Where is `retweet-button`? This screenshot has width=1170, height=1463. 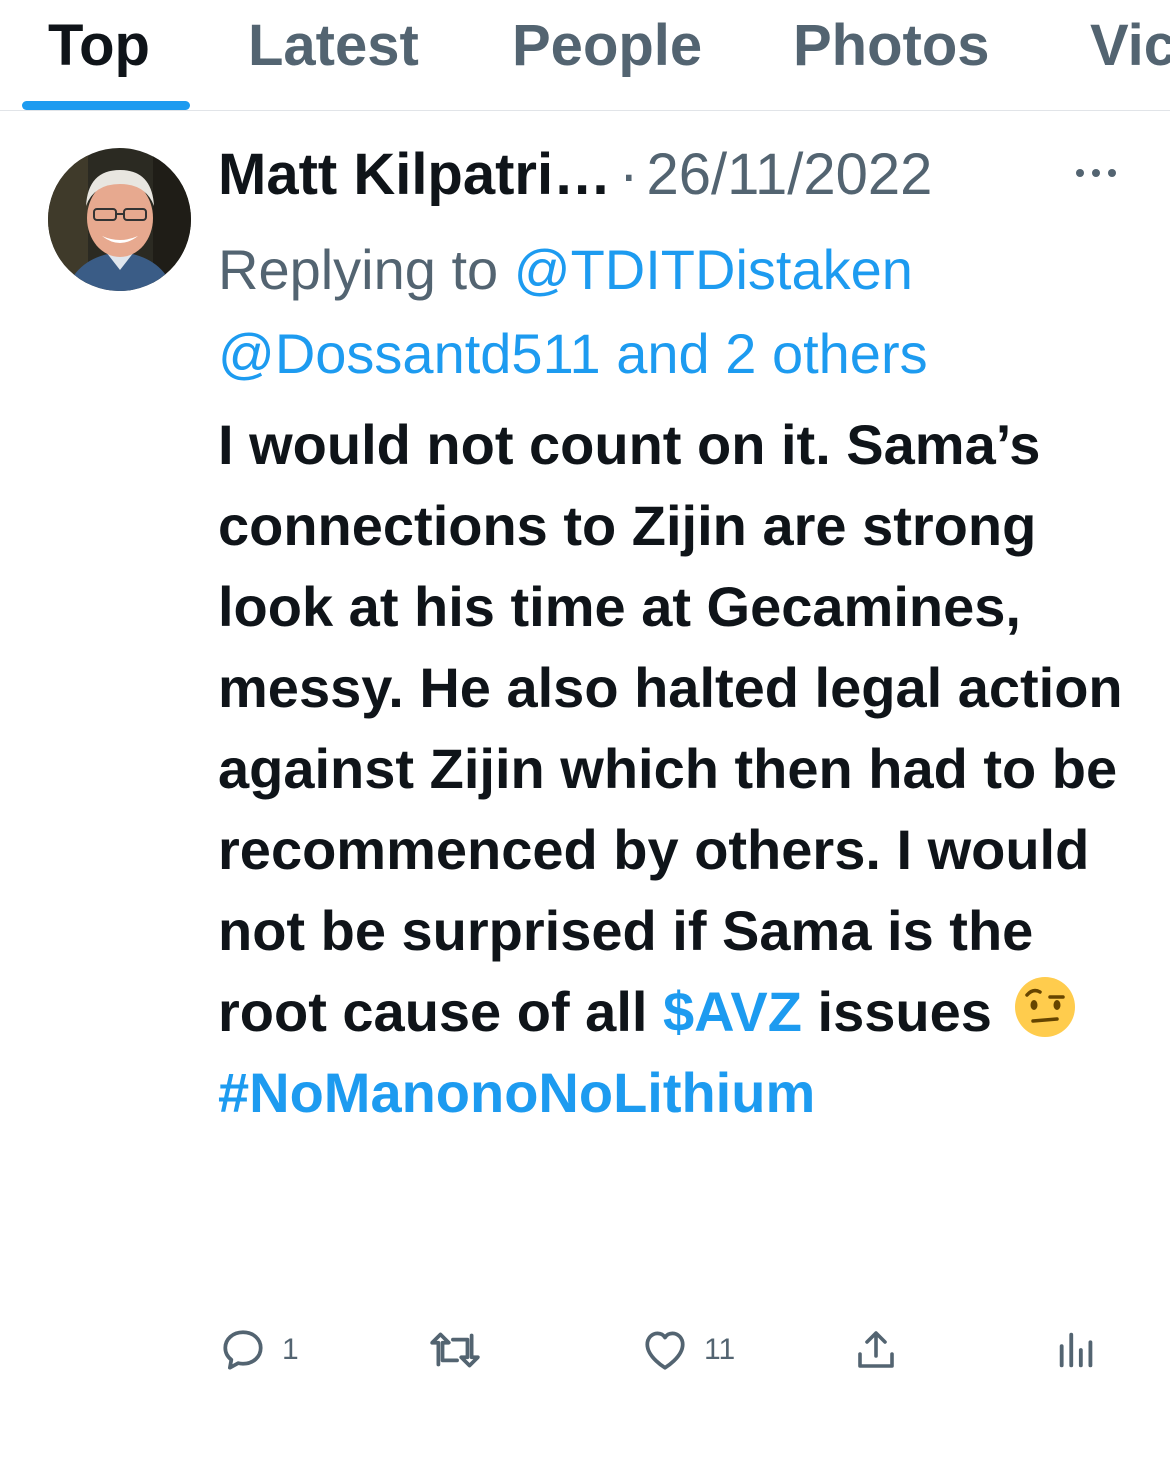 retweet-button is located at coordinates (455, 1350).